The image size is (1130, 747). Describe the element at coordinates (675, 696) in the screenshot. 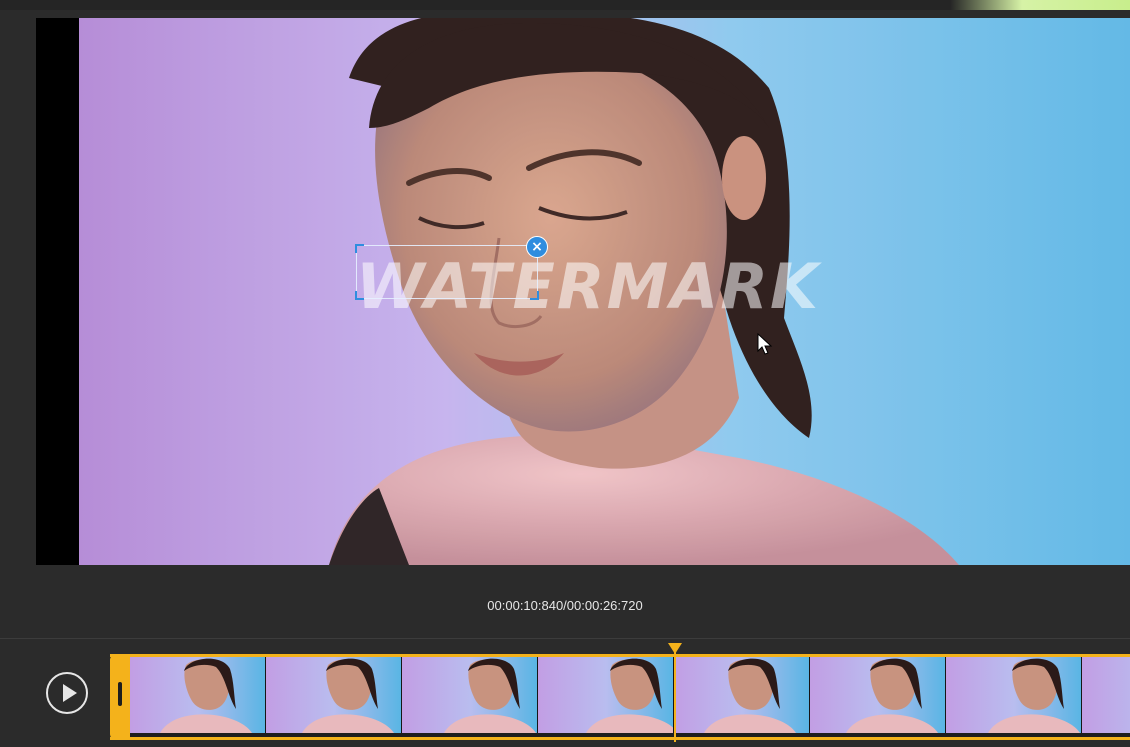

I see `playhead-line` at that location.